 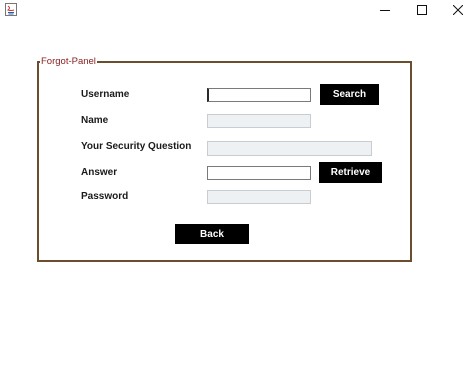 I want to click on close-icon, so click(x=458, y=10).